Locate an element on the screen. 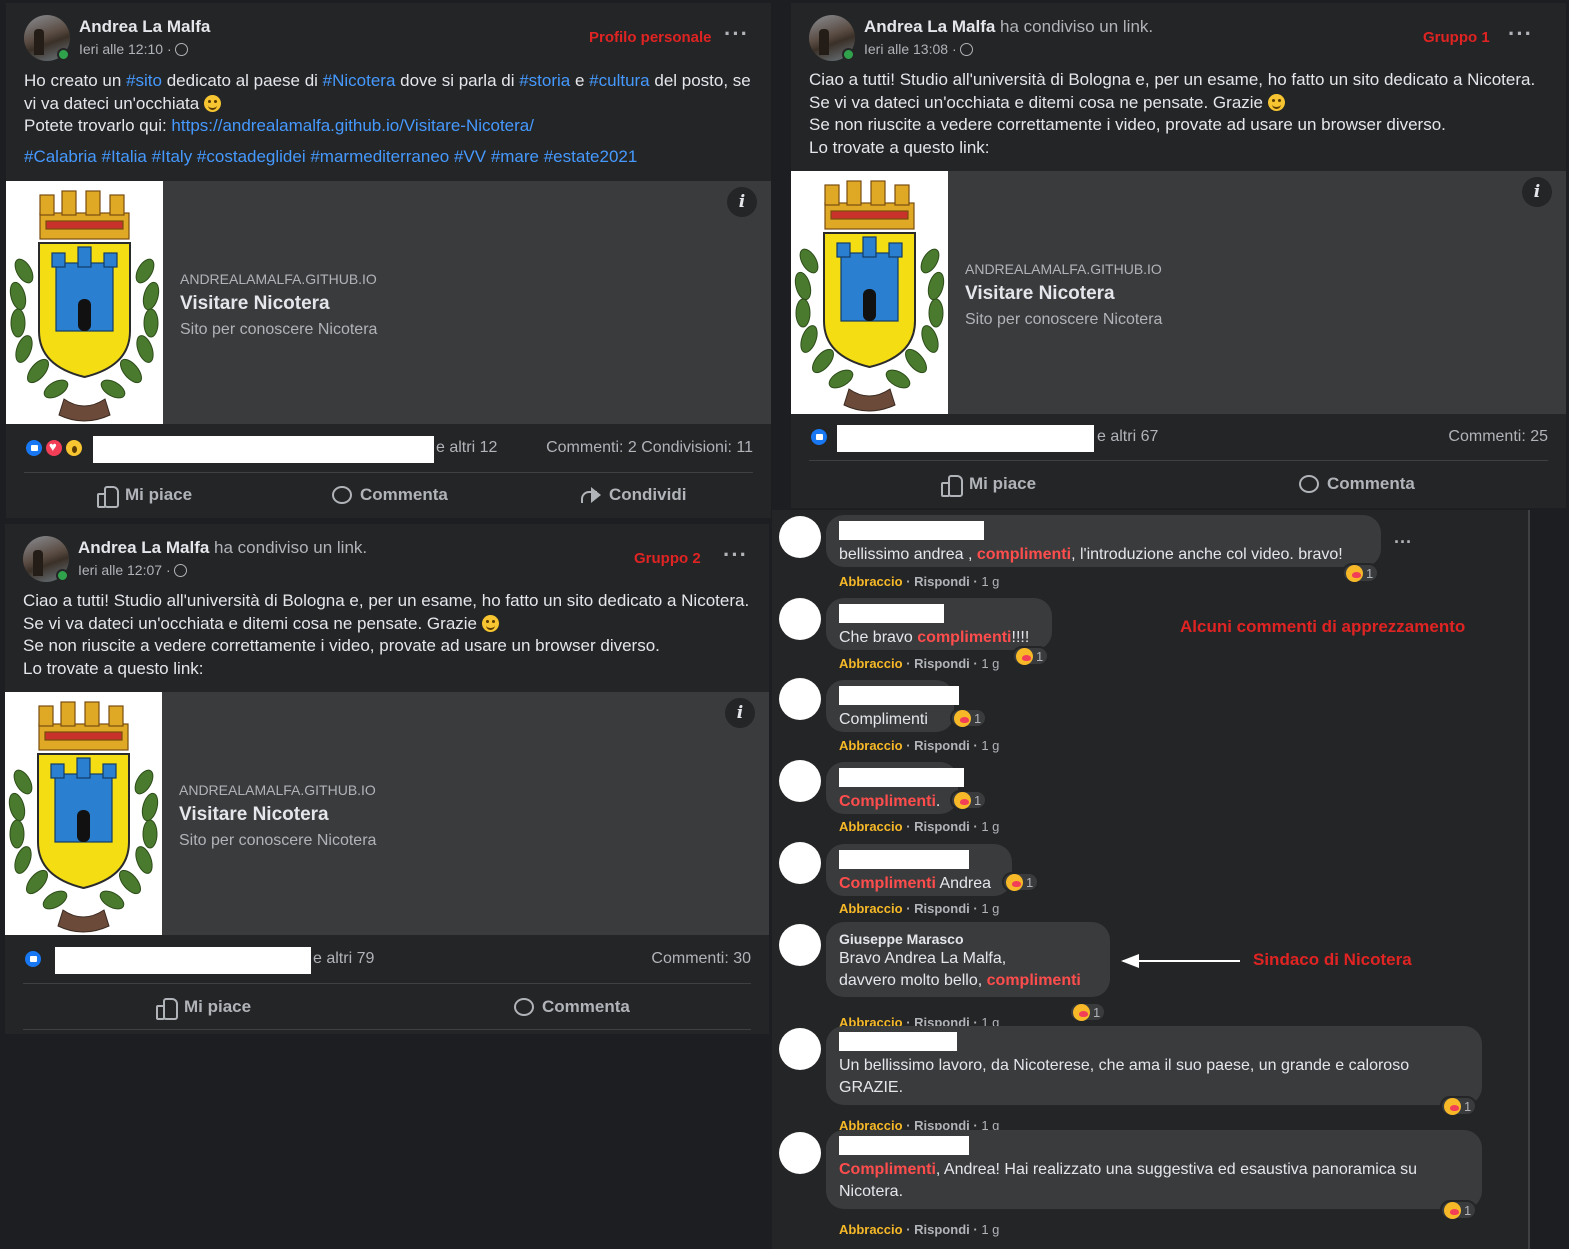  post-tag-label: Gruppo 2 is located at coordinates (667, 558).